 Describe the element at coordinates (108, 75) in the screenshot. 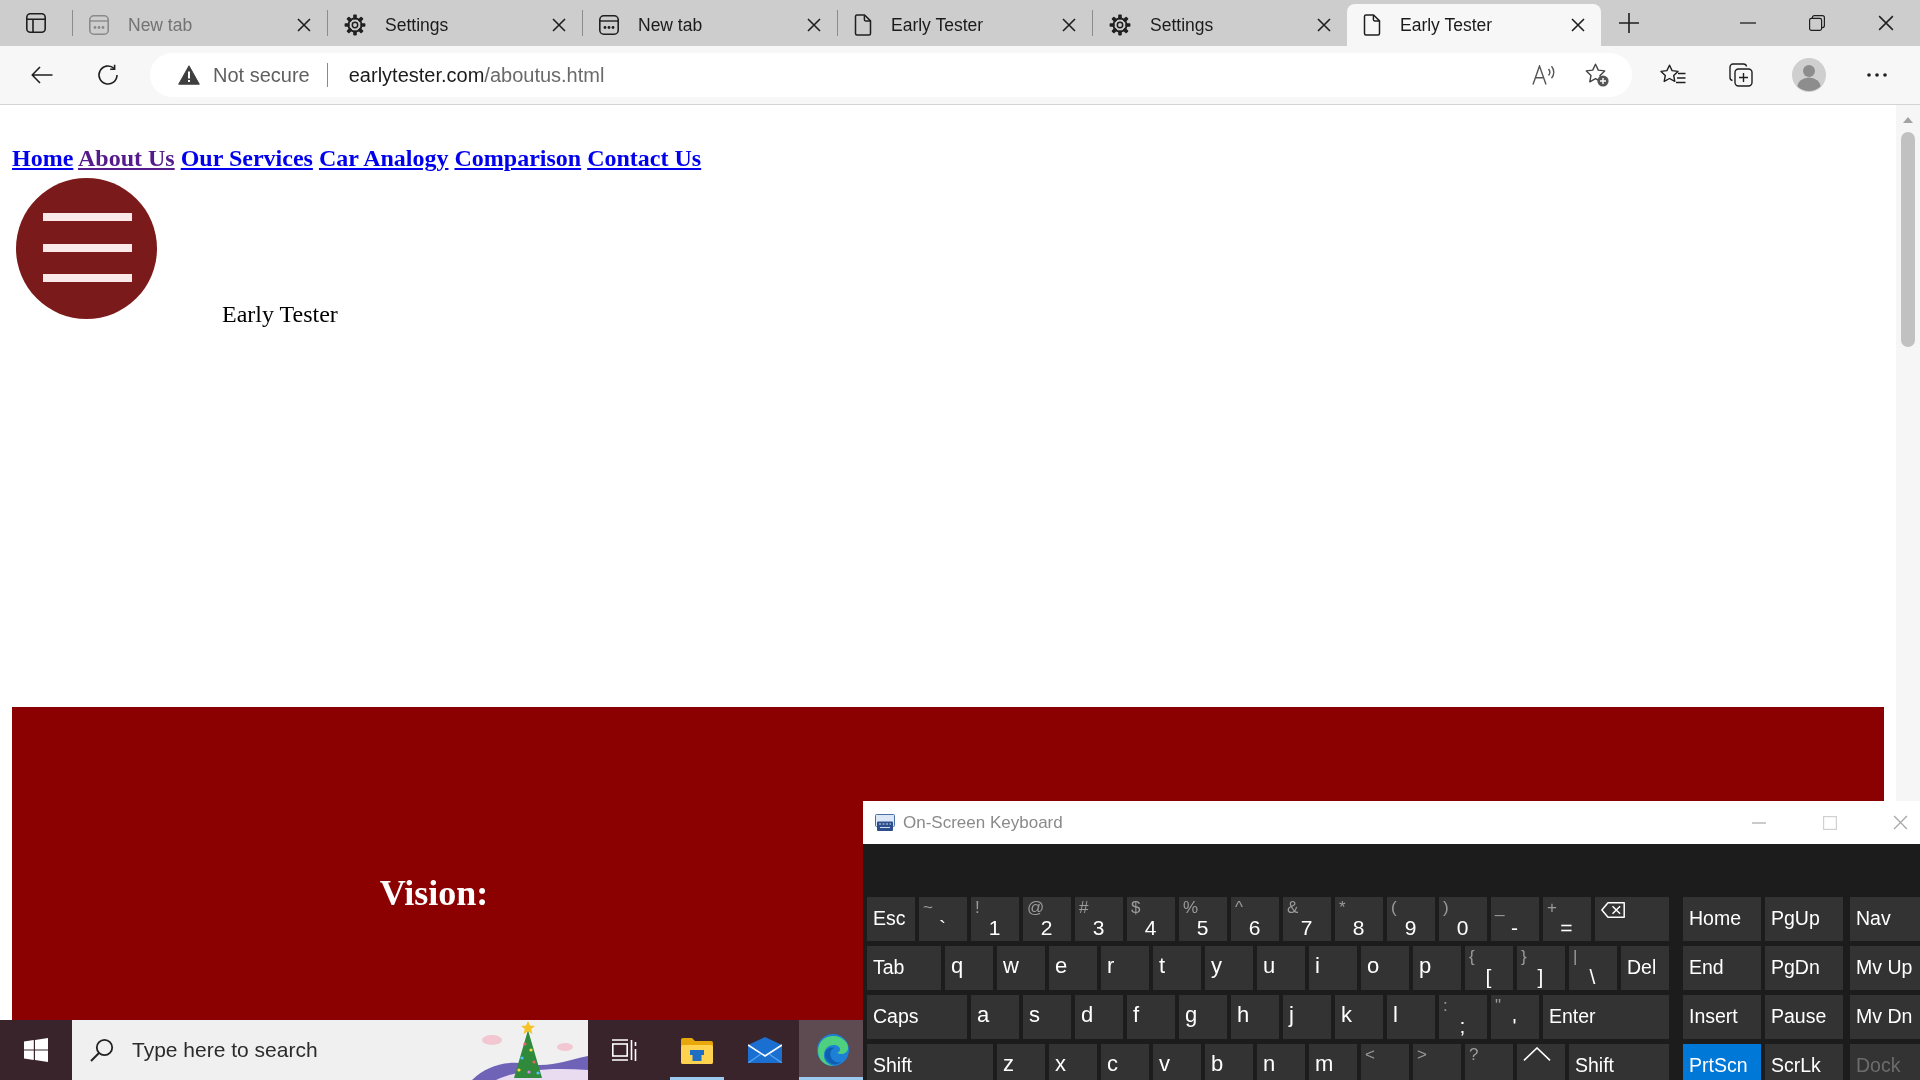

I see `refresh-icon` at that location.